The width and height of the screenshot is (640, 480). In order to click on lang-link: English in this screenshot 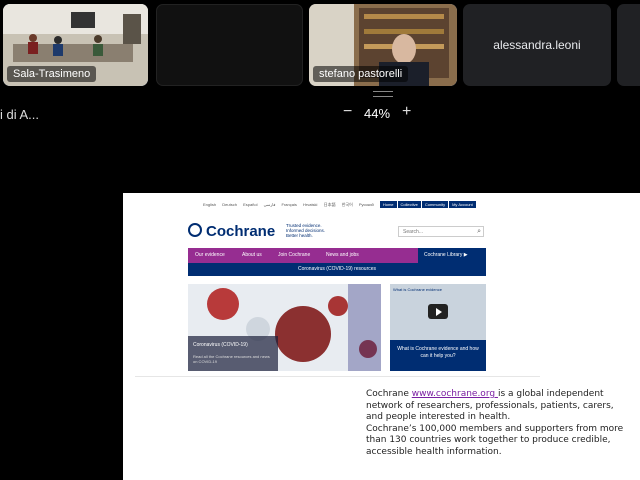, I will do `click(210, 204)`.